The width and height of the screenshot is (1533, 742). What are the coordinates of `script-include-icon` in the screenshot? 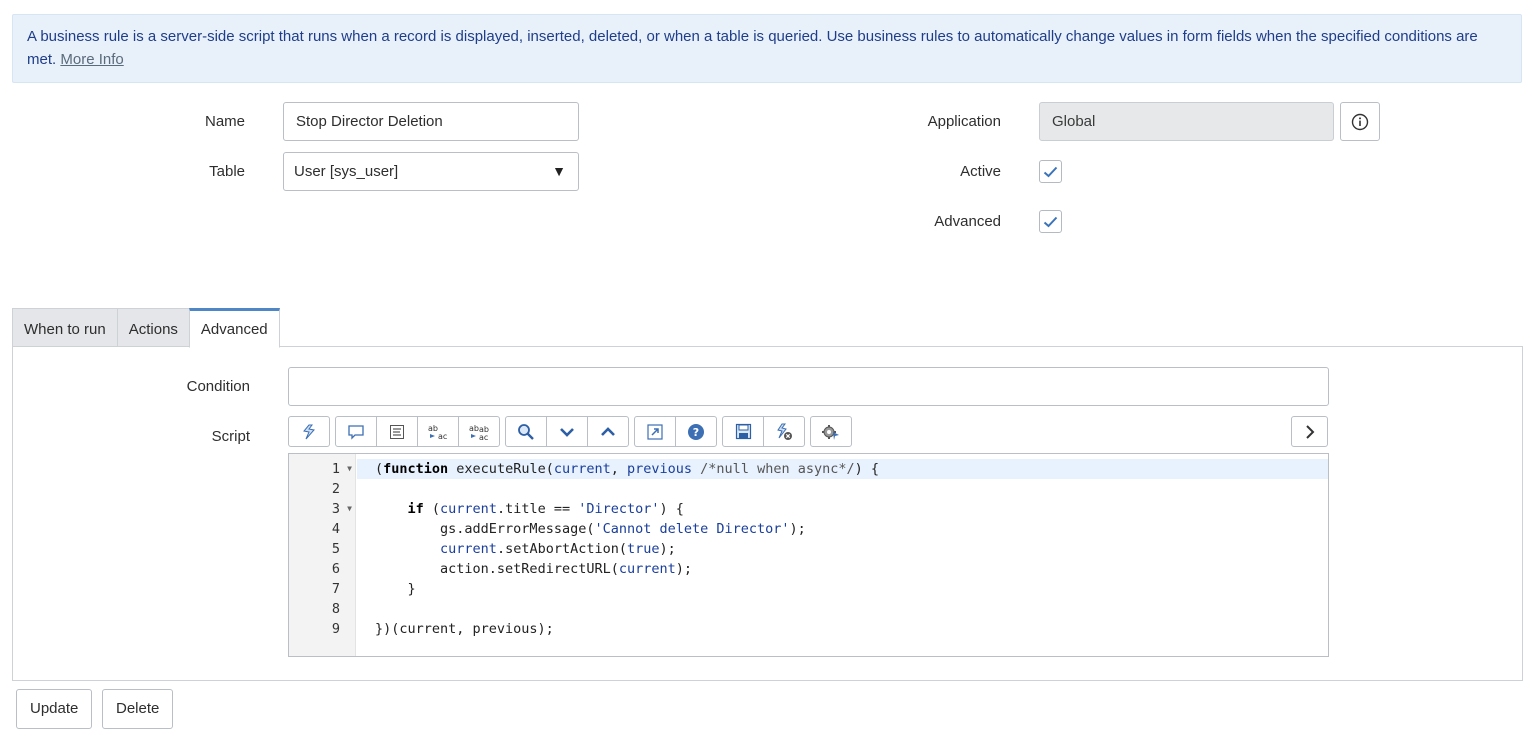 It's located at (655, 431).